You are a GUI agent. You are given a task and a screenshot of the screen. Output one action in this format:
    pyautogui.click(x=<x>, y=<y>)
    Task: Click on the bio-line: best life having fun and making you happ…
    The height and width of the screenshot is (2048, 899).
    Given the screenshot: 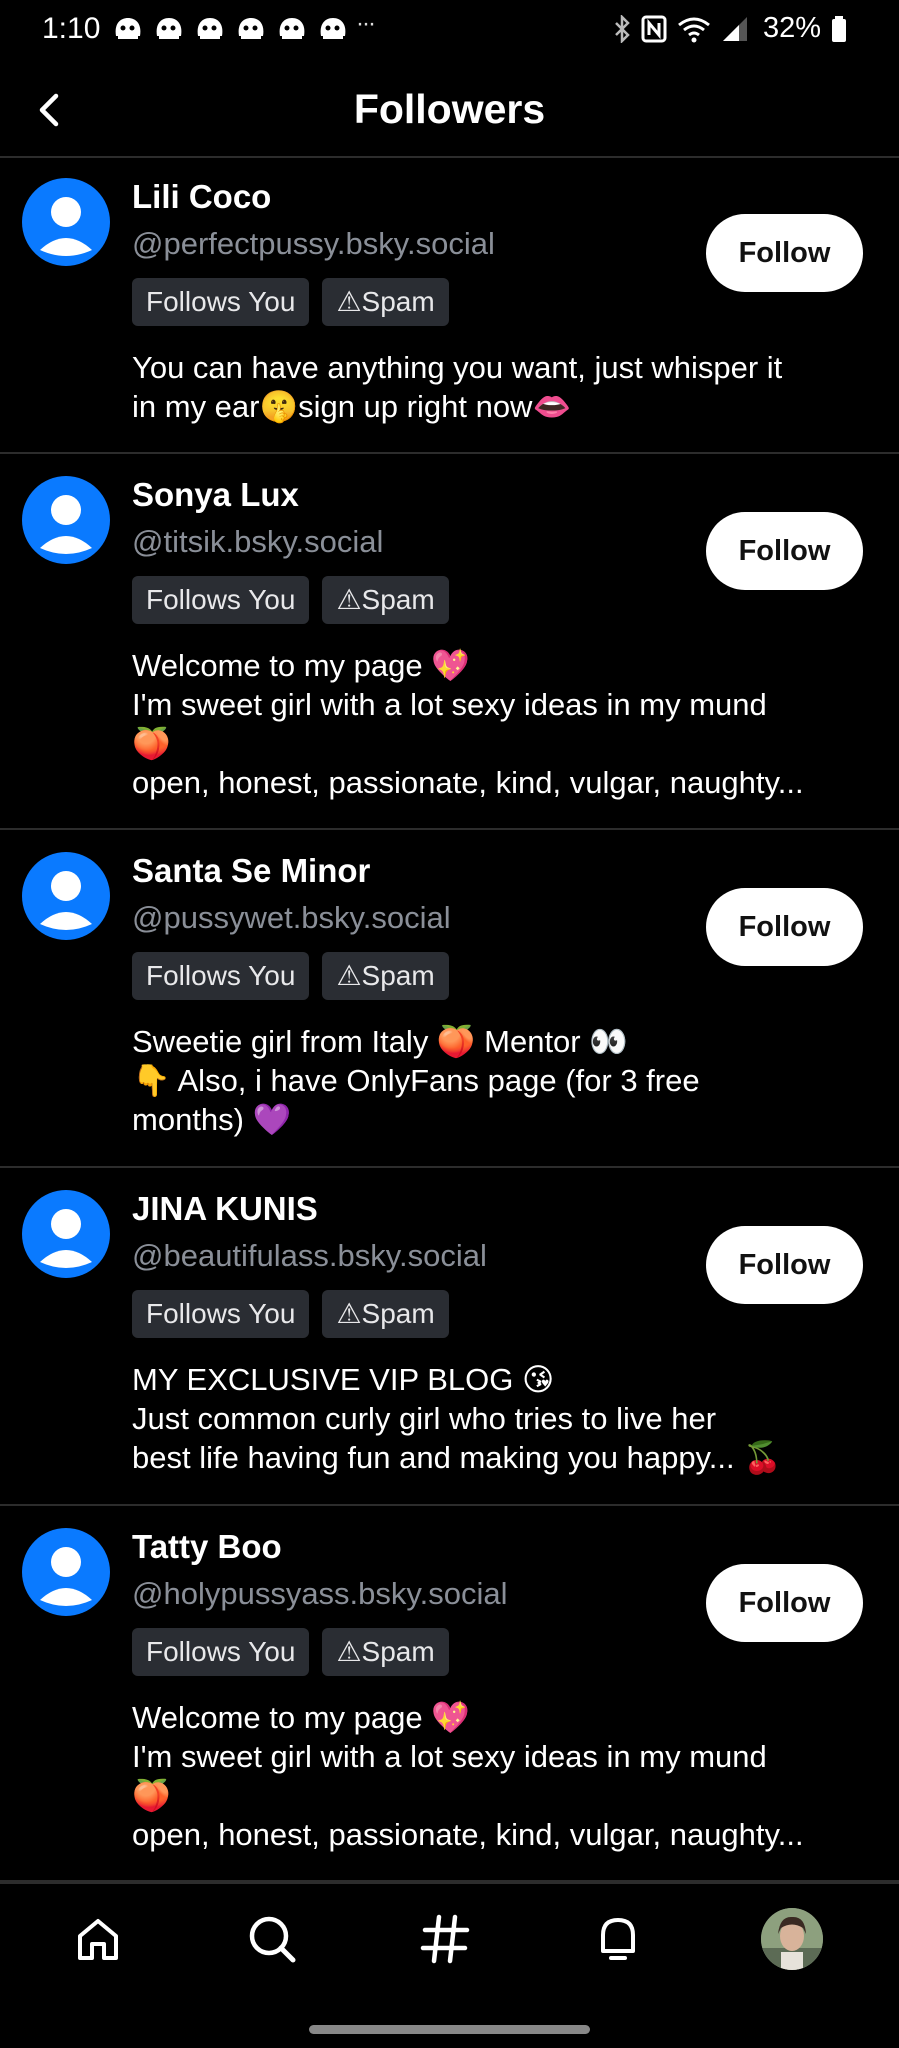 What is the action you would take?
    pyautogui.click(x=457, y=1457)
    